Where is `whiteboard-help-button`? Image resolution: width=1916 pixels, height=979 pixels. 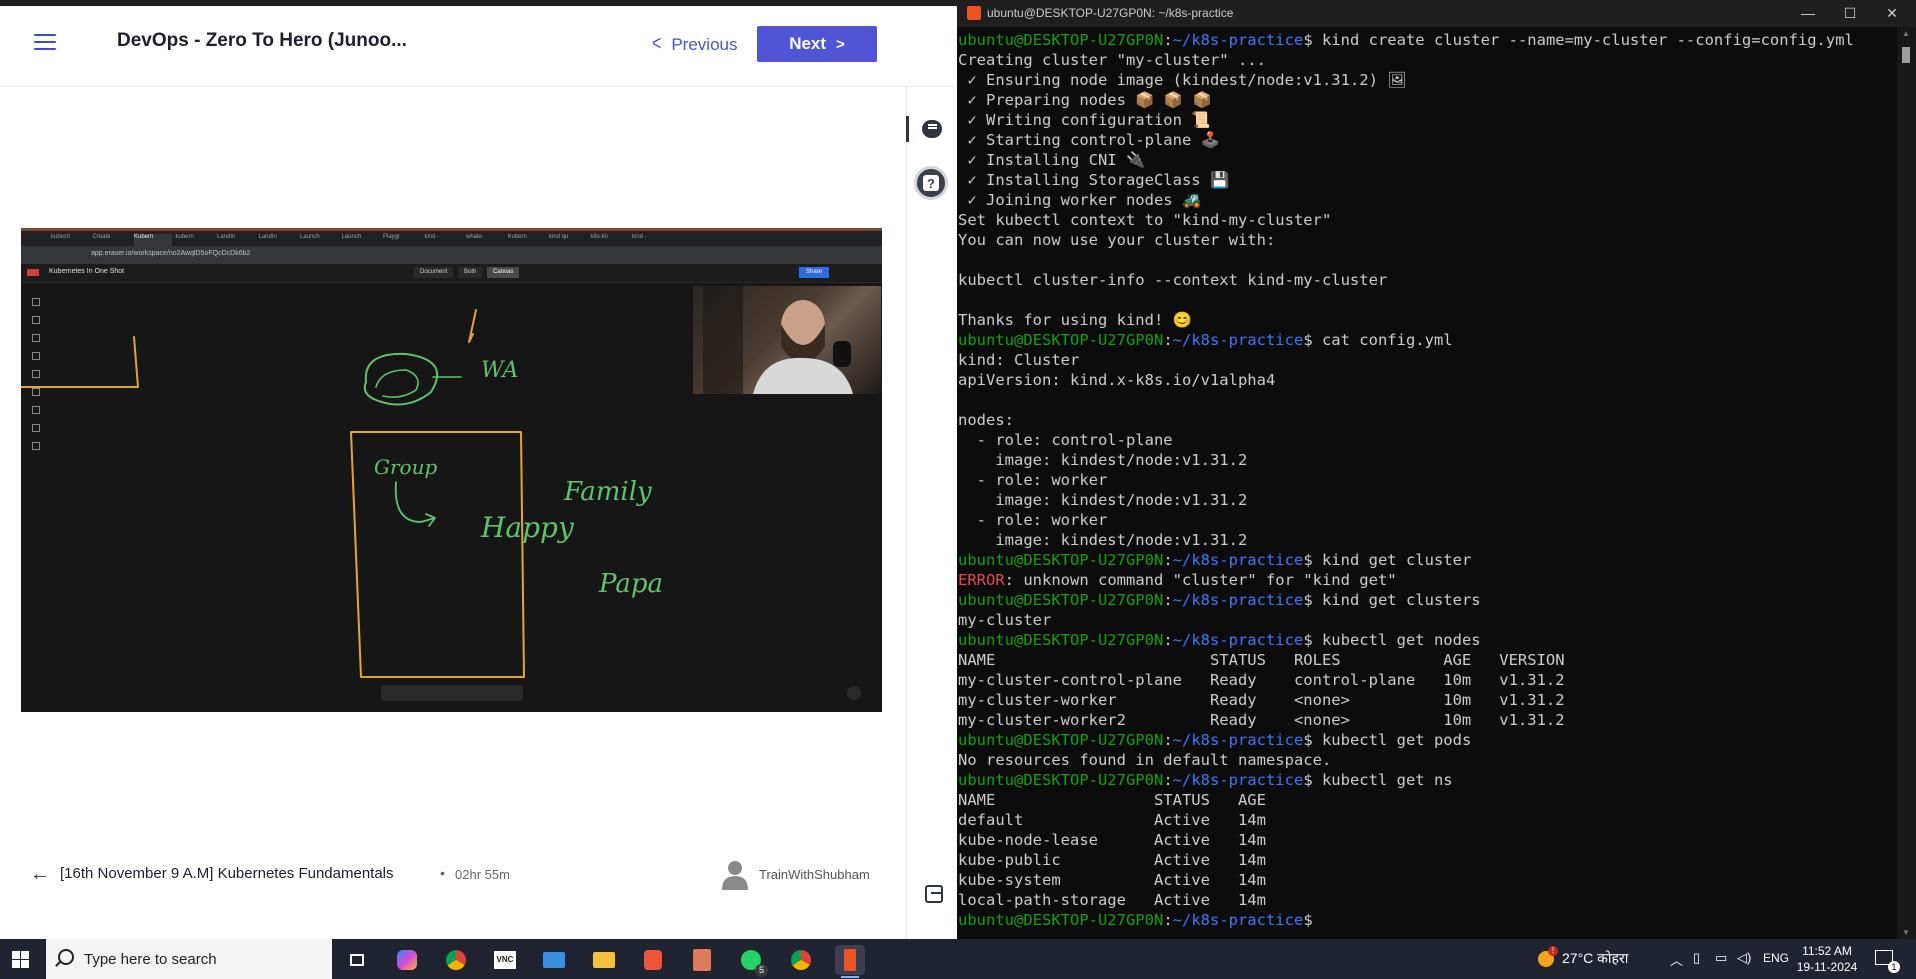
whiteboard-help-button is located at coordinates (854, 693).